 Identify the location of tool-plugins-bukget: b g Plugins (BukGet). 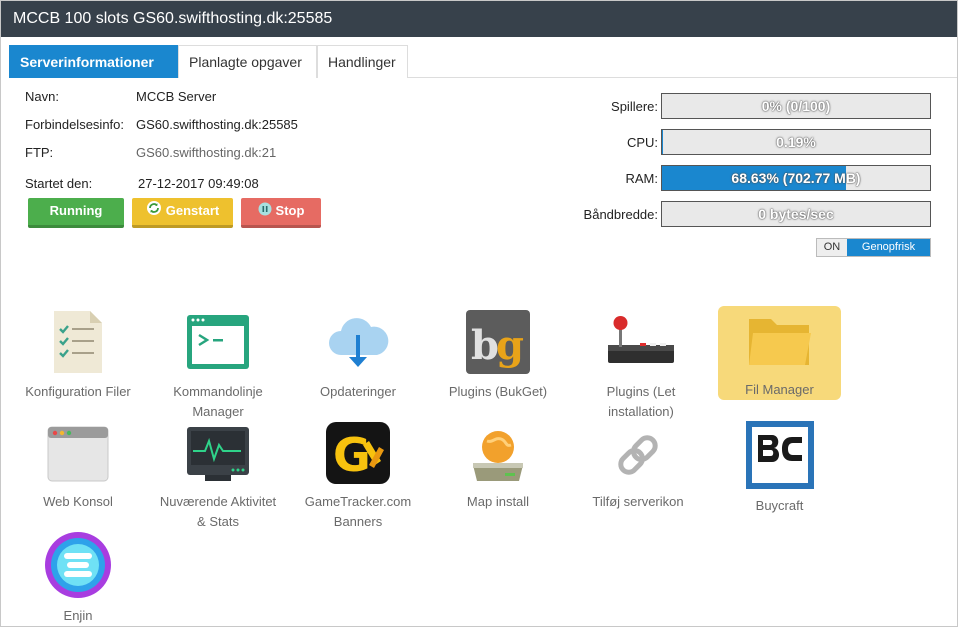
(498, 355).